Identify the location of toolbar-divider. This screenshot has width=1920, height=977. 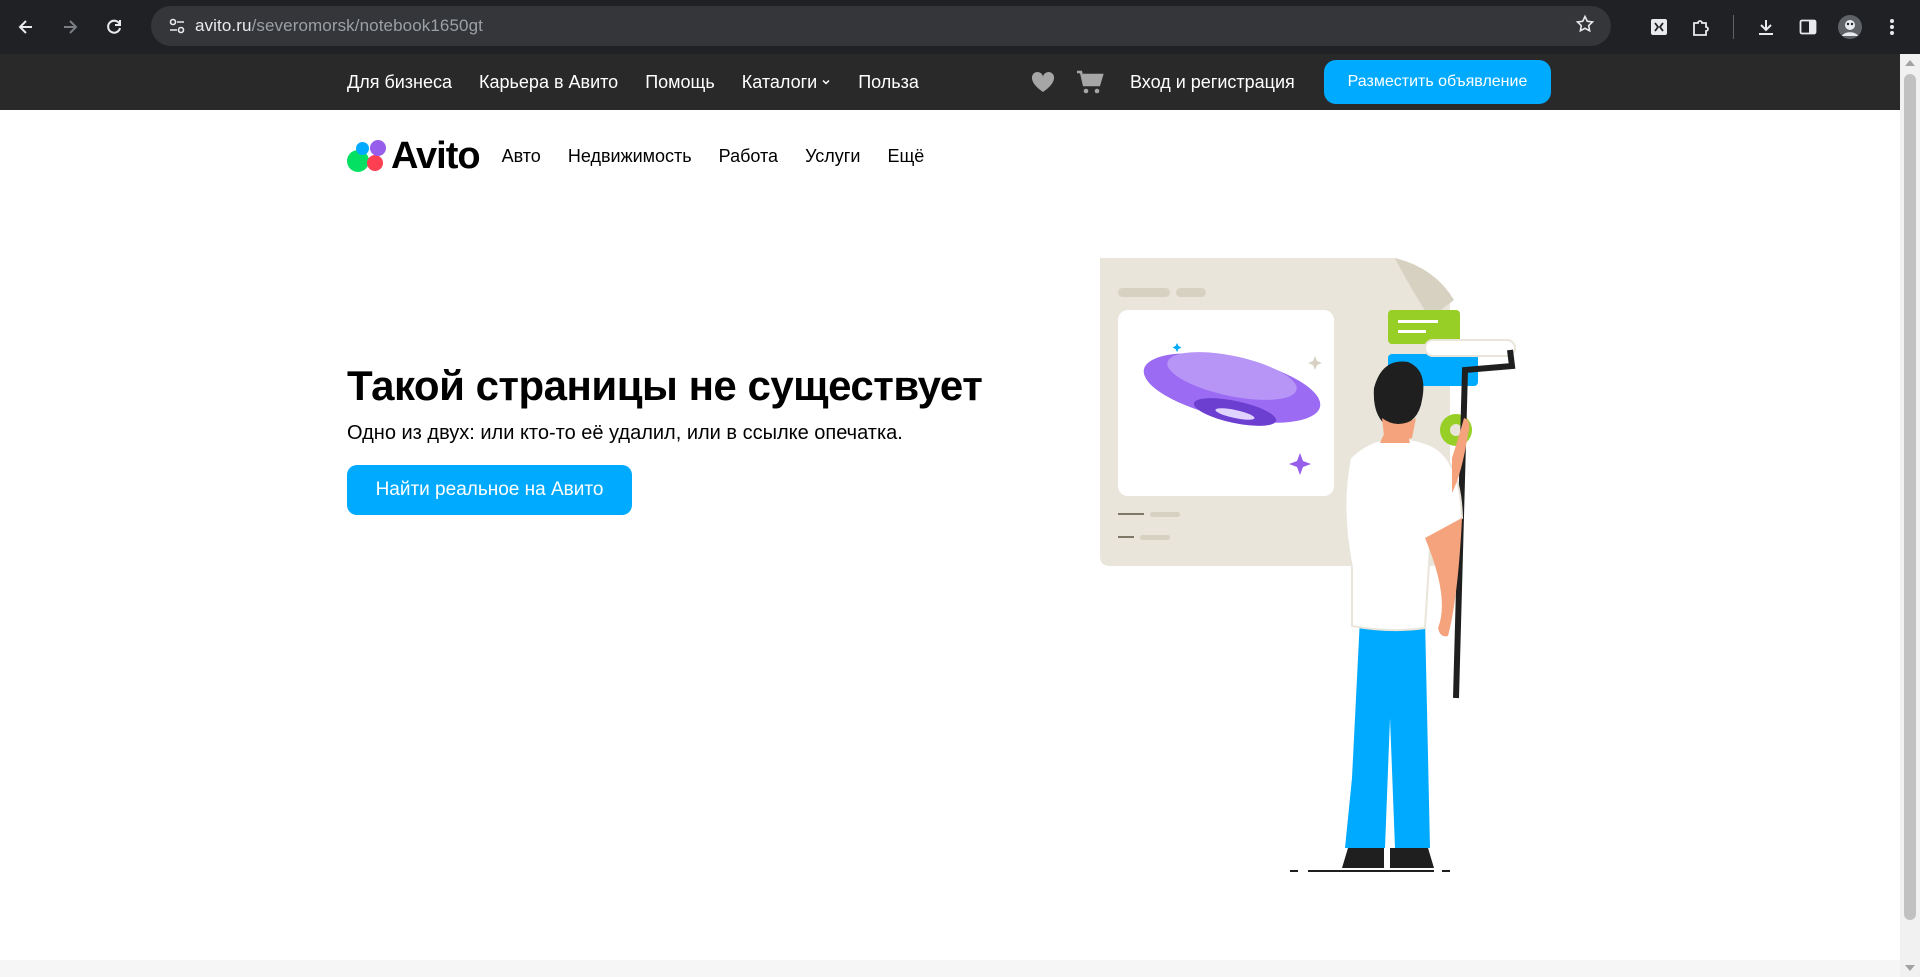
(1733, 27).